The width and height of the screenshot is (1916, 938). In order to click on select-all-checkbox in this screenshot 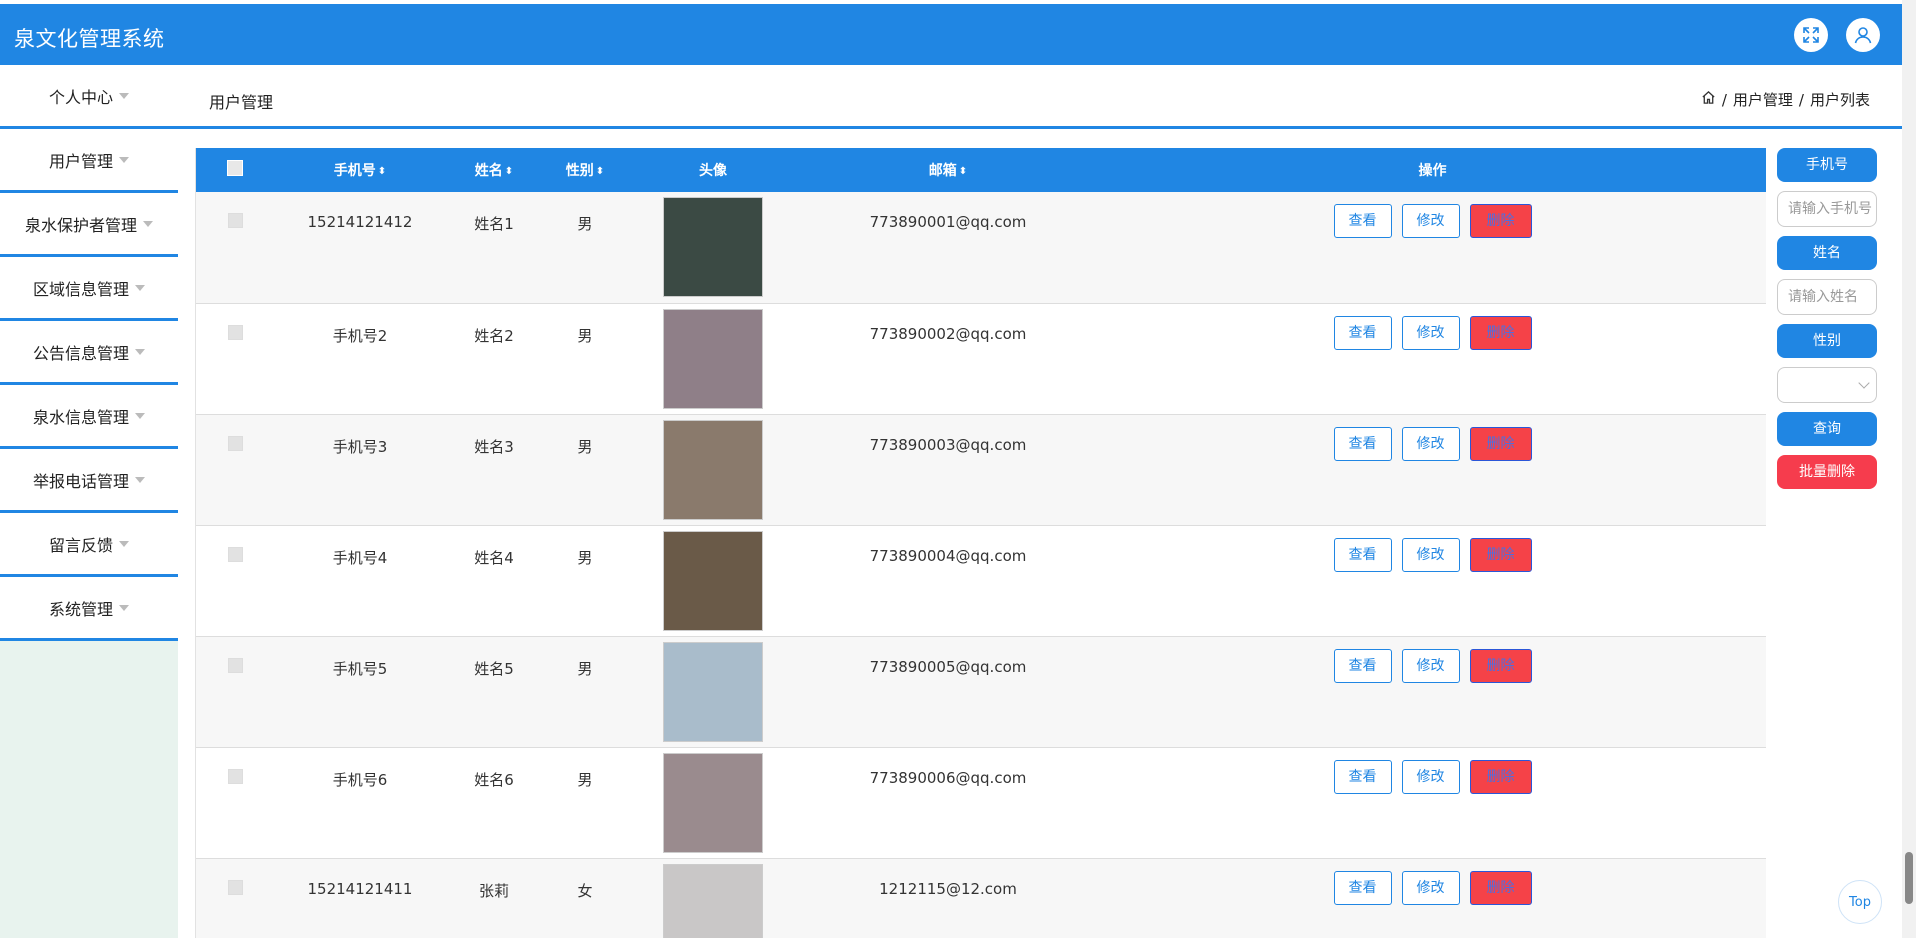, I will do `click(235, 168)`.